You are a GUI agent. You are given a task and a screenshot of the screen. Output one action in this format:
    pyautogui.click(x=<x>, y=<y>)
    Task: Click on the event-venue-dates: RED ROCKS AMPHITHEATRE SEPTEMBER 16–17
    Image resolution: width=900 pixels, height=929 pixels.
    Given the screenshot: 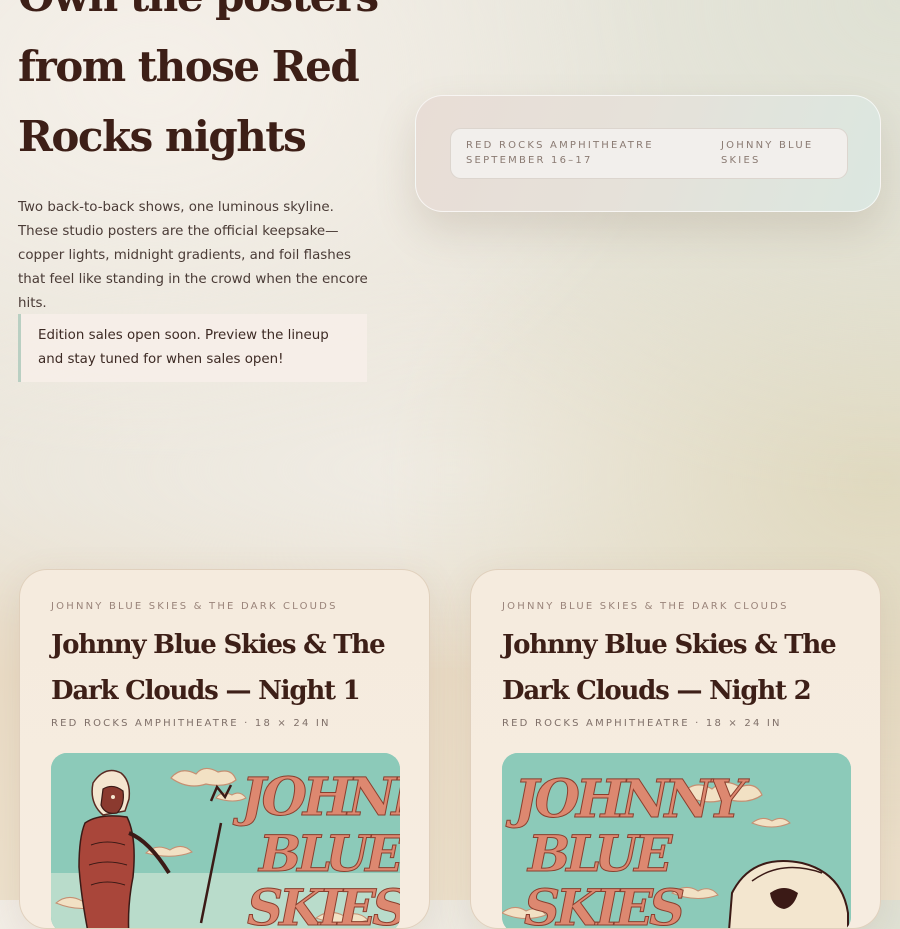 What is the action you would take?
    pyautogui.click(x=560, y=153)
    